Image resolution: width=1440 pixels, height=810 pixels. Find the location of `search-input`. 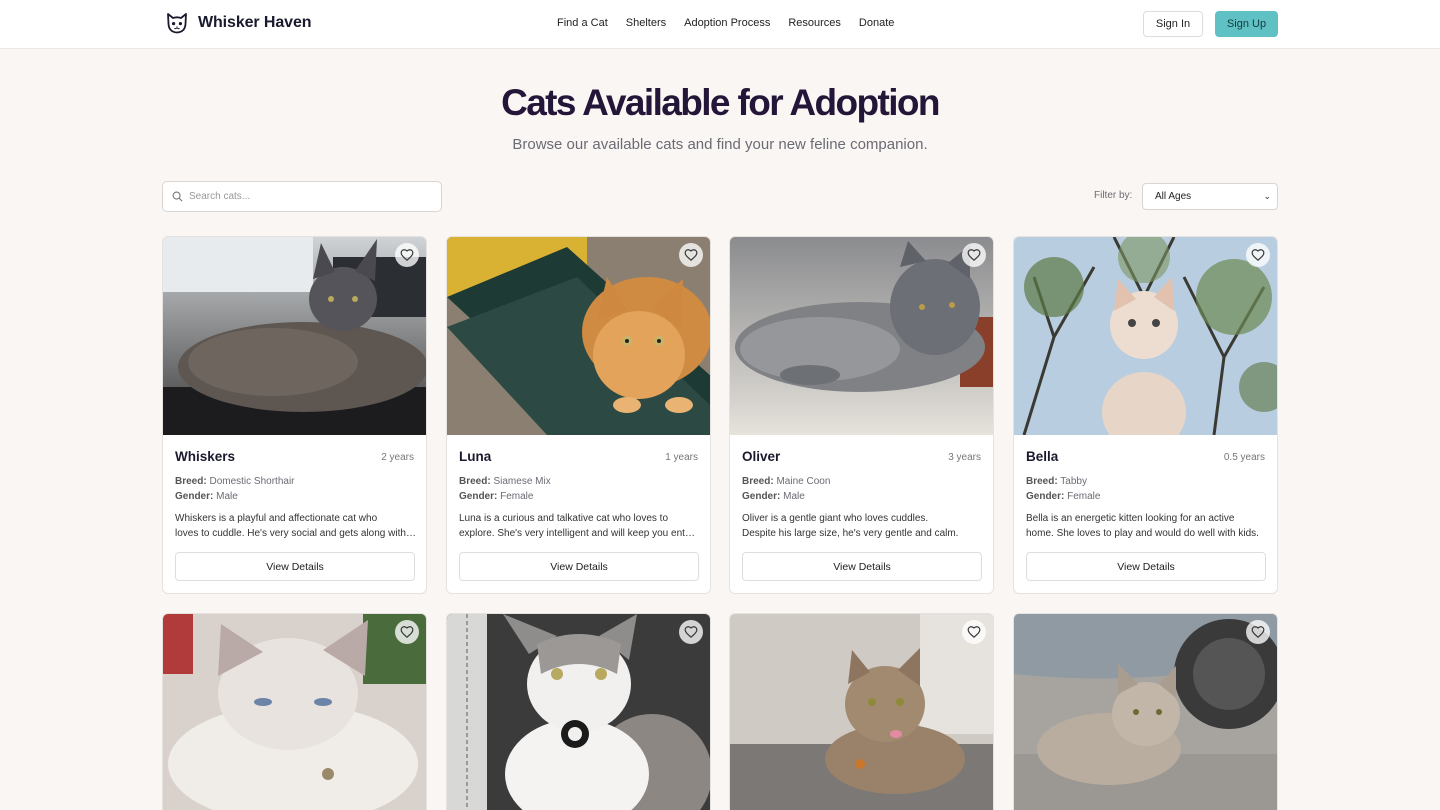

search-input is located at coordinates (309, 196).